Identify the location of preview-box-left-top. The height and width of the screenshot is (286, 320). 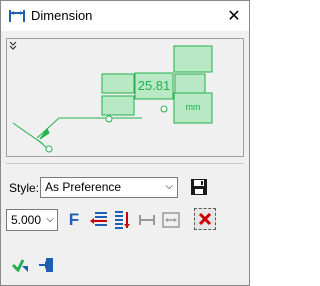
(118, 83).